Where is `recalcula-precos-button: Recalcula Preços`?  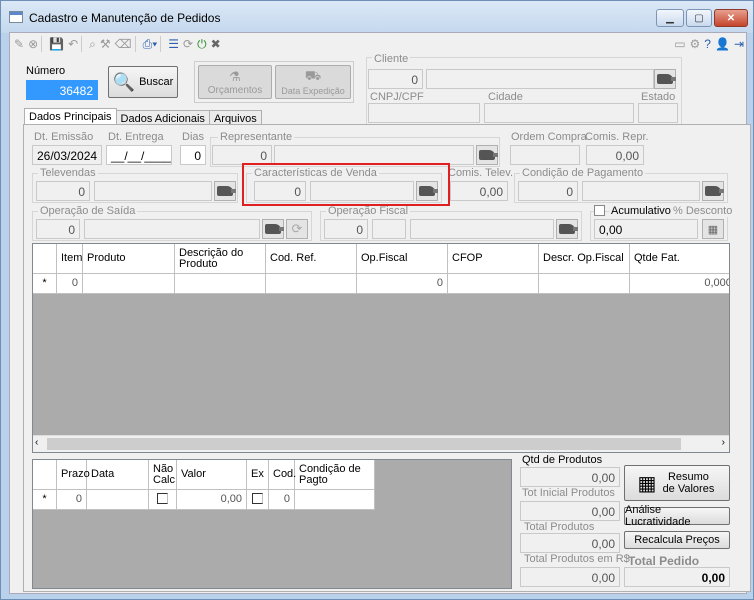 recalcula-precos-button: Recalcula Preços is located at coordinates (677, 540).